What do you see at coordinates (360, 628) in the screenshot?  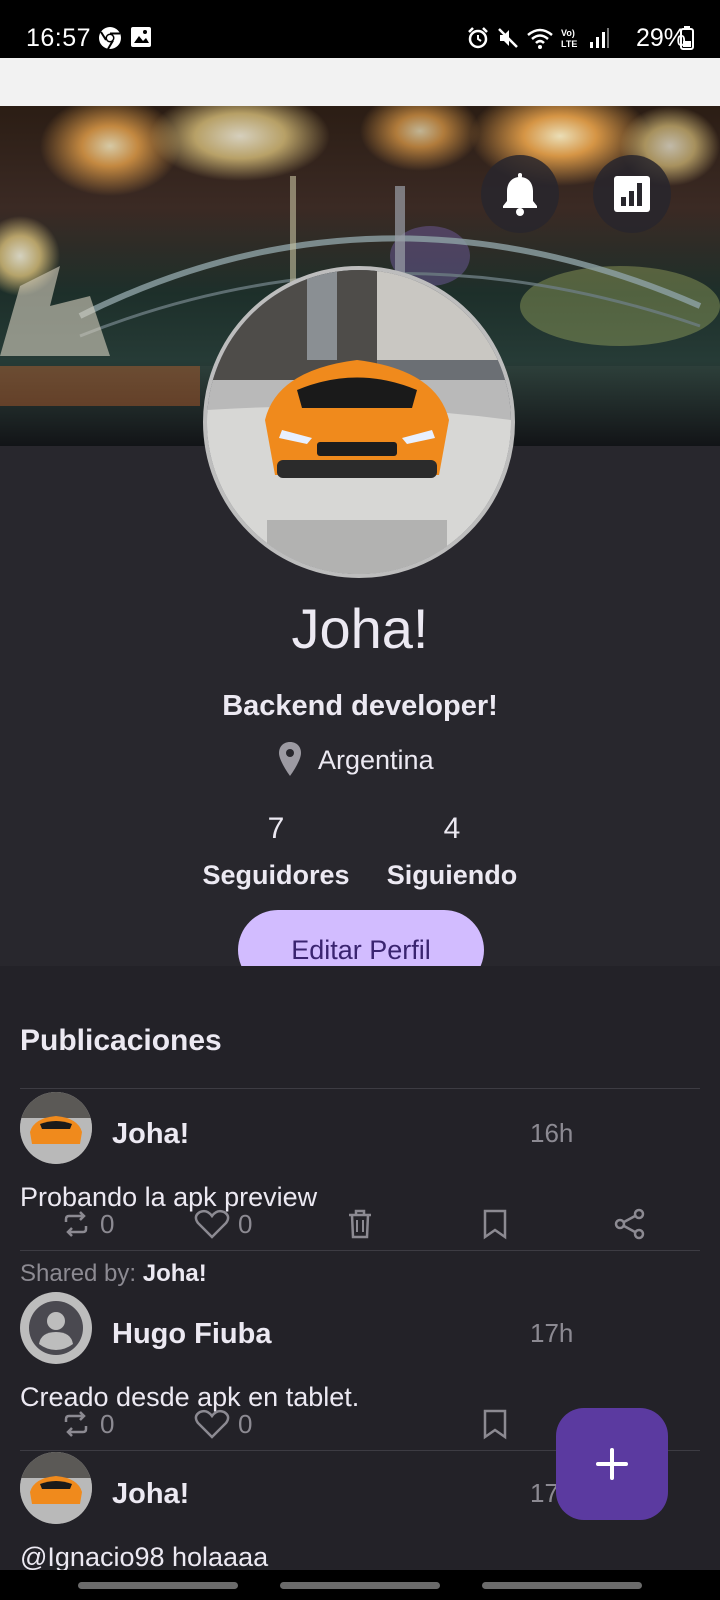 I see `profile-name: Joha!` at bounding box center [360, 628].